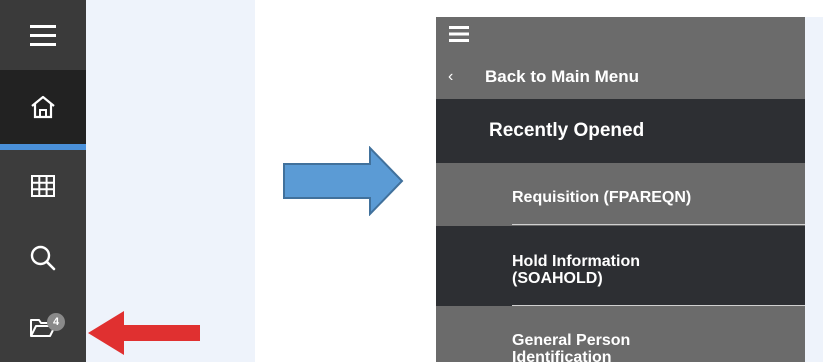 The width and height of the screenshot is (823, 363). I want to click on search-icon, so click(43, 258).